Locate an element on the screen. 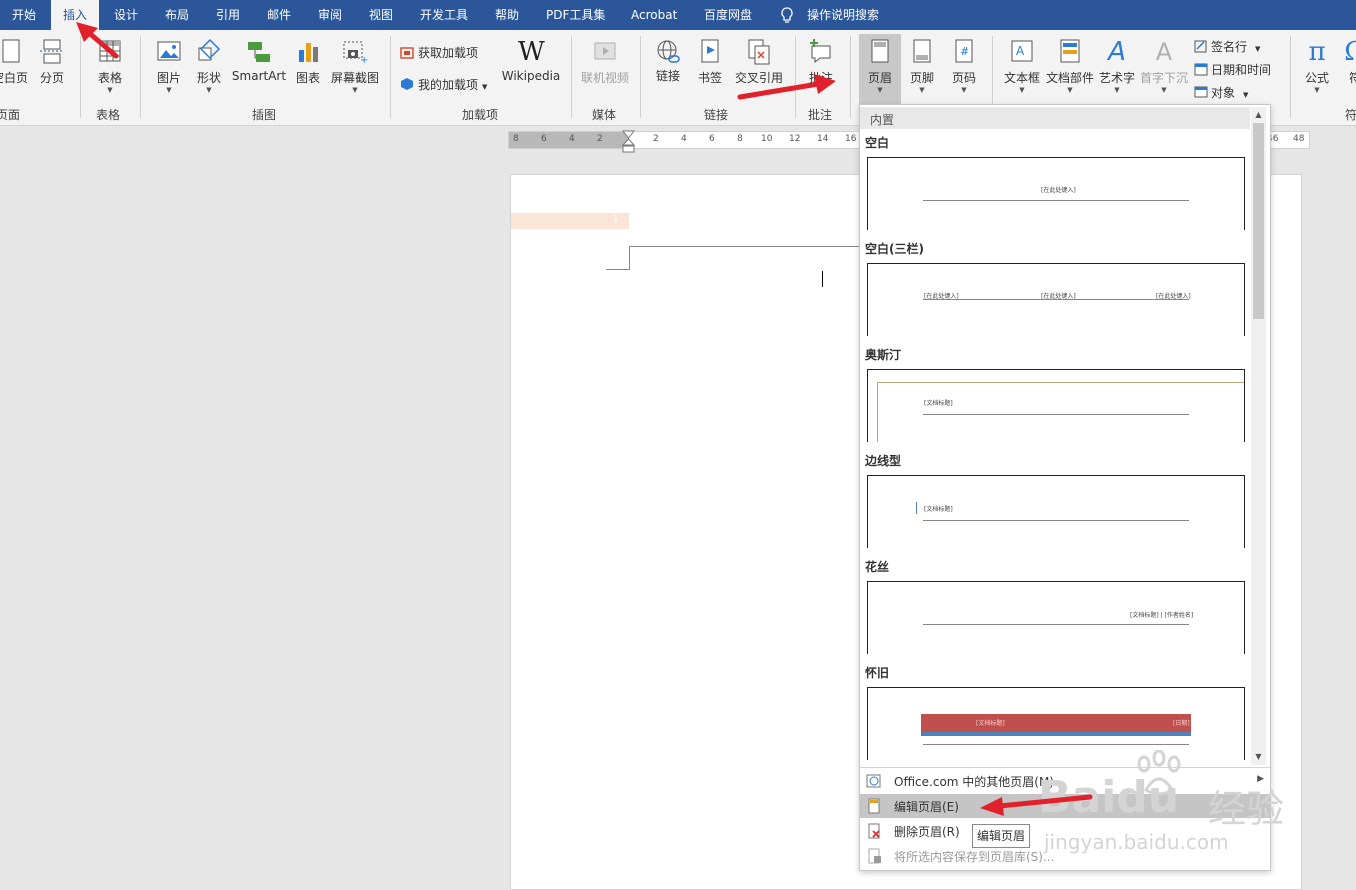 This screenshot has width=1356, height=890. object-button: 对象 ▼ is located at coordinates (1221, 92).